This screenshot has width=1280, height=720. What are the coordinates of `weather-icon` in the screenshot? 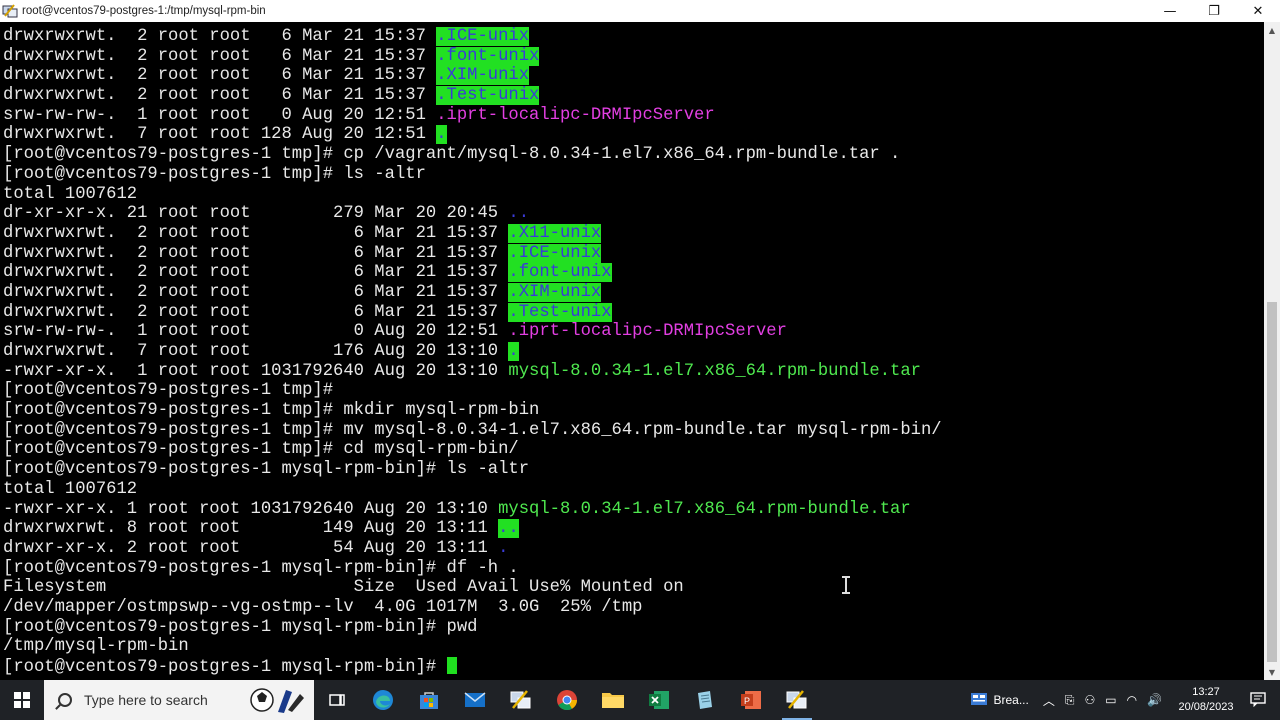 It's located at (979, 700).